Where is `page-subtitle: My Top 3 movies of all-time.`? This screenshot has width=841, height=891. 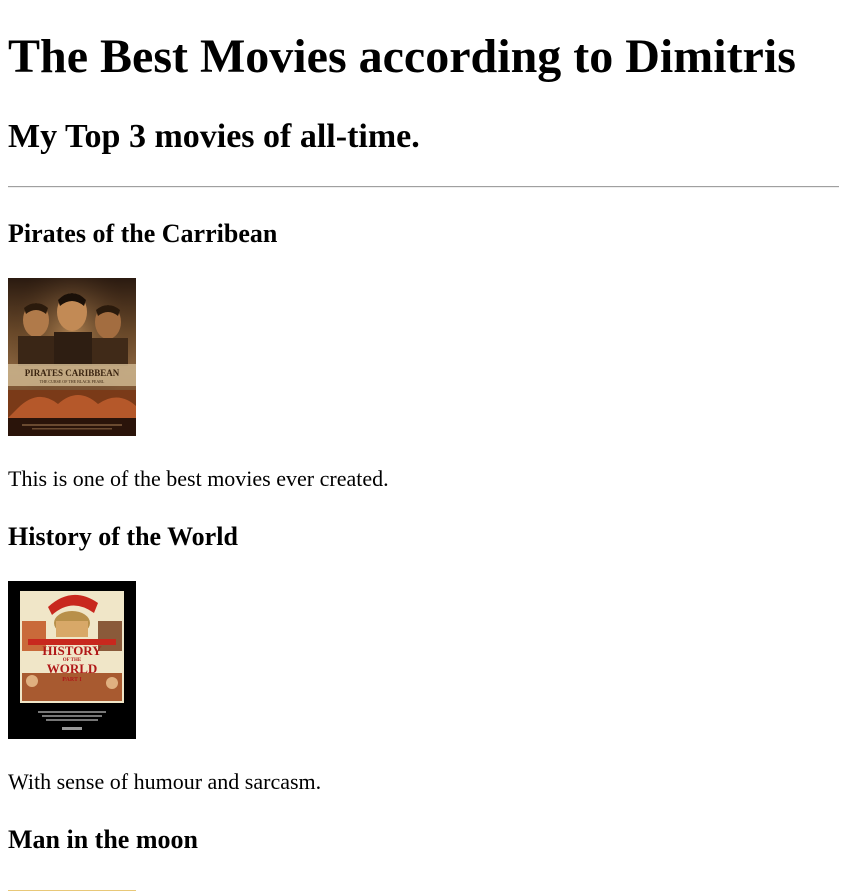
page-subtitle: My Top 3 movies of all-time. is located at coordinates (214, 136).